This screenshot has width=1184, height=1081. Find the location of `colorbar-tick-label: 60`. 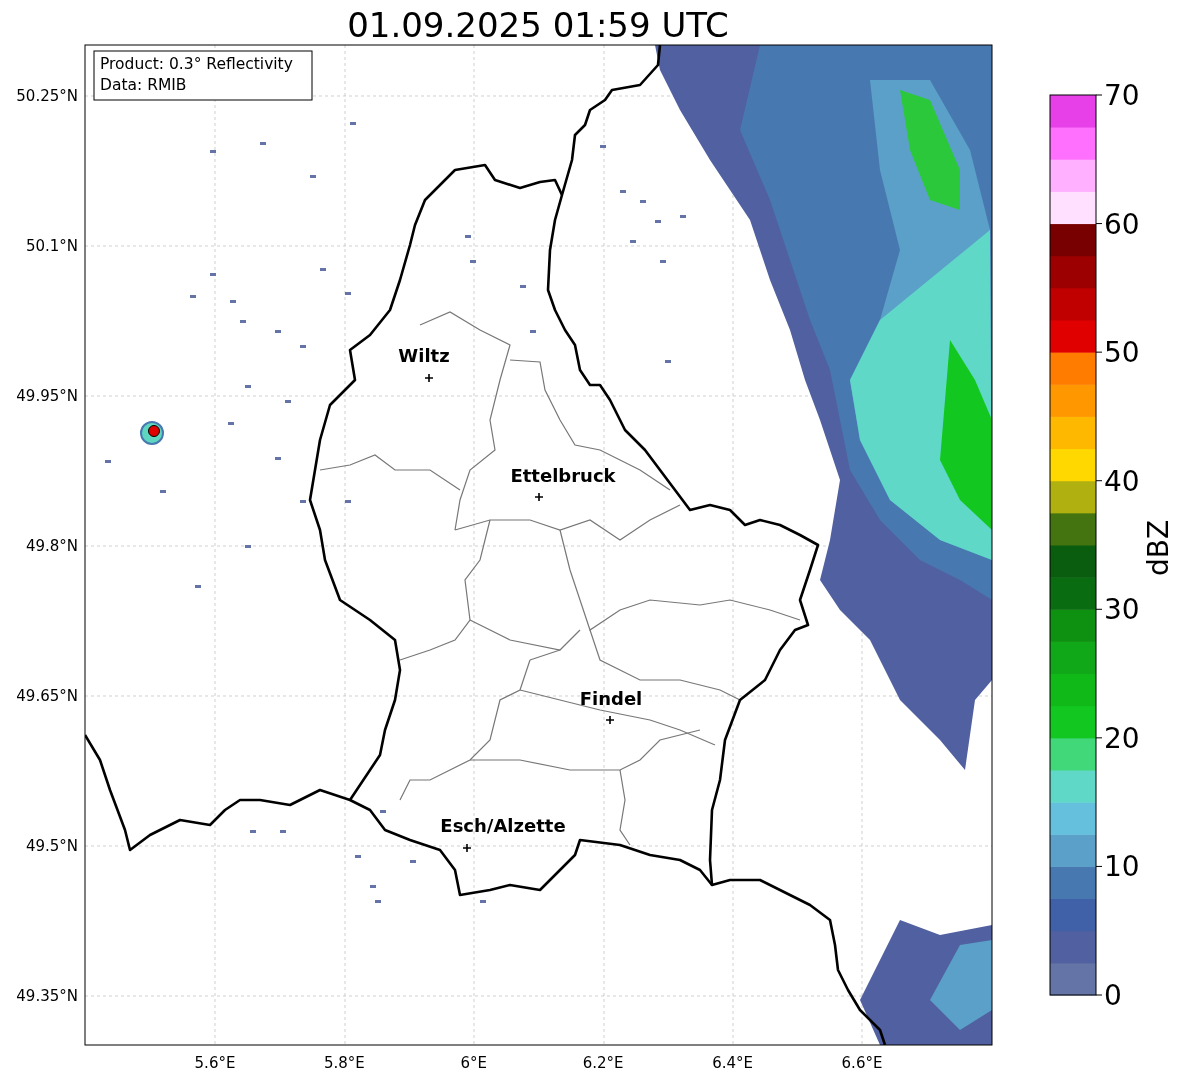

colorbar-tick-label: 60 is located at coordinates (1122, 224).